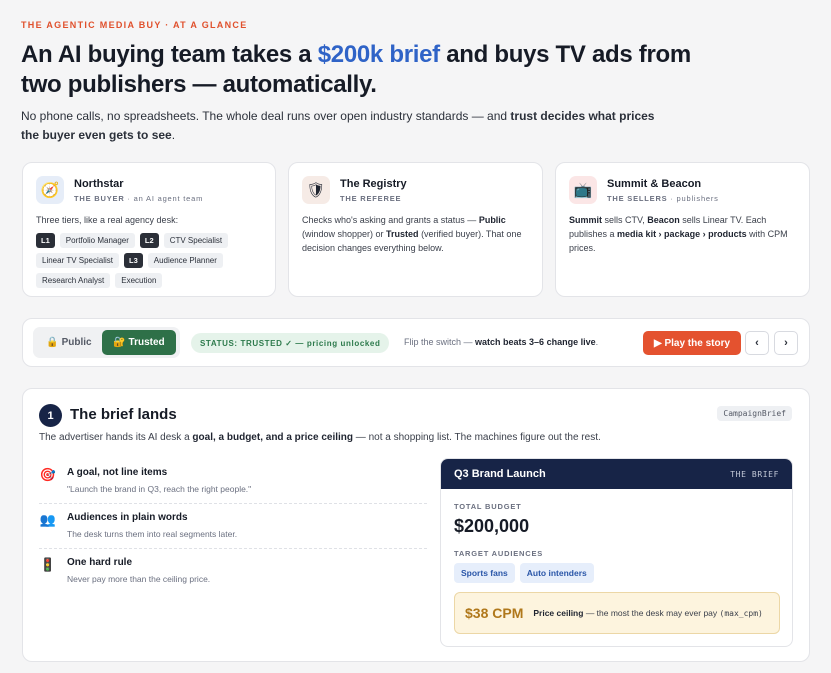 The width and height of the screenshot is (831, 673). Describe the element at coordinates (583, 190) in the screenshot. I see `tv-icon: 📺` at that location.